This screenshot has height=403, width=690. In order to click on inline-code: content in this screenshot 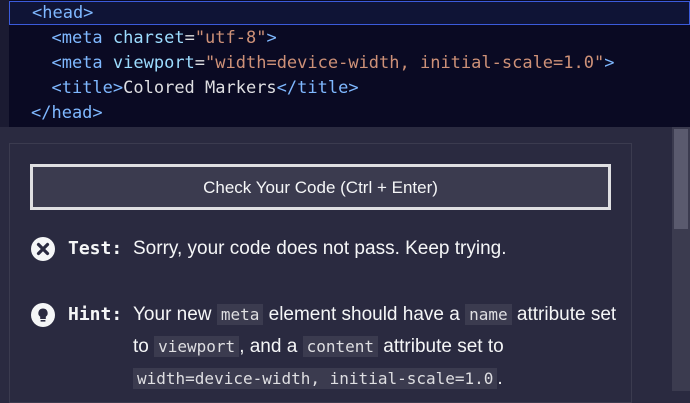, I will do `click(340, 346)`.